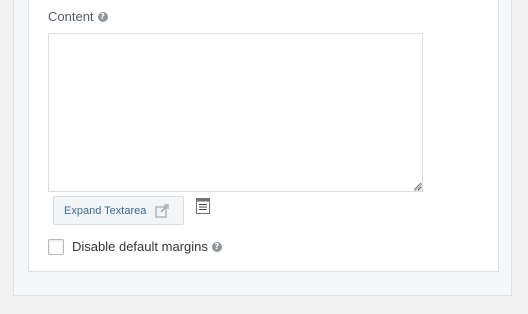 Image resolution: width=528 pixels, height=314 pixels. What do you see at coordinates (71, 16) in the screenshot?
I see `content-label: Content` at bounding box center [71, 16].